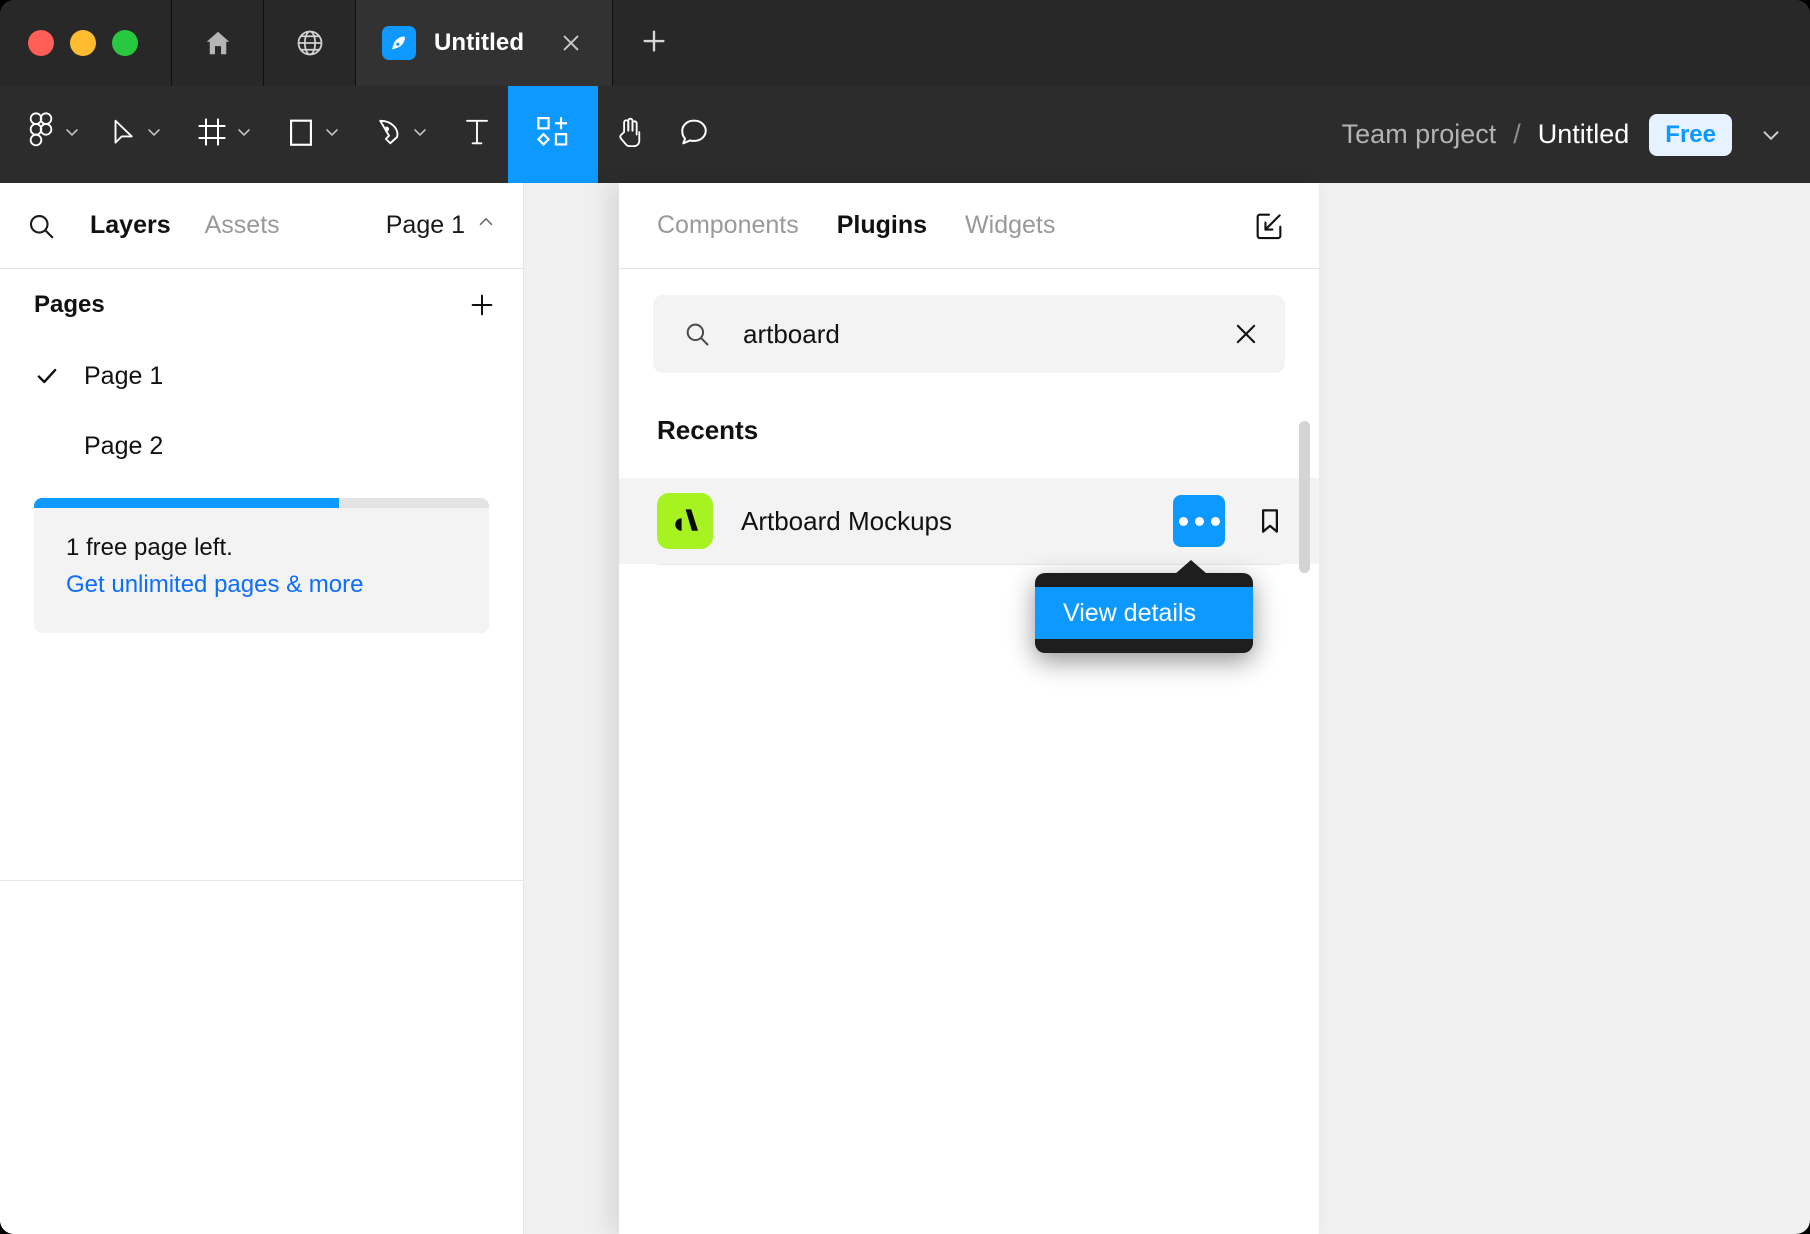 This screenshot has width=1810, height=1234. I want to click on hand-icon, so click(630, 134).